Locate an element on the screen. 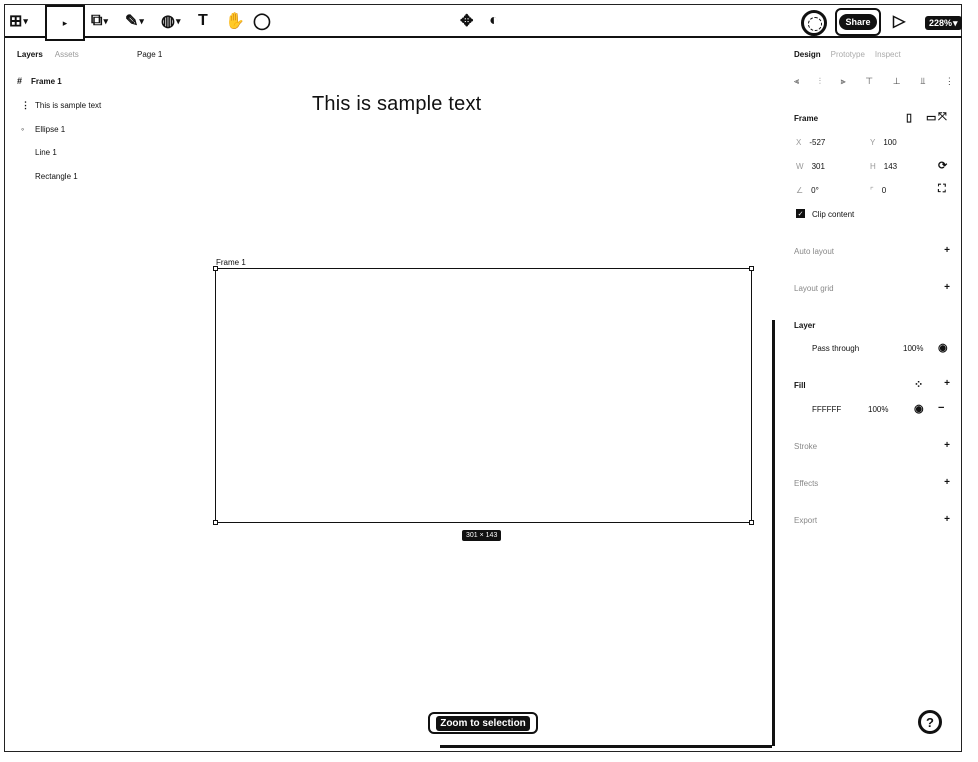 This screenshot has height=762, width=978. layer-text: ⋮ This is sample text is located at coordinates (61, 105).